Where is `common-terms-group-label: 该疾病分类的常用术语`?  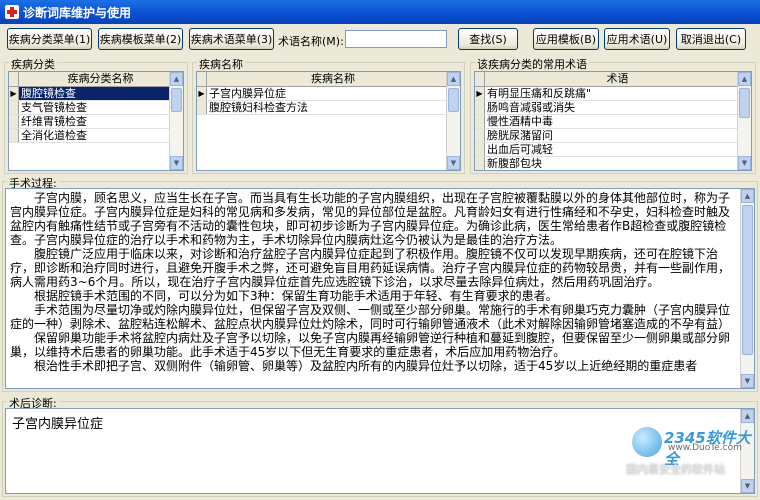
common-terms-group-label: 该疾病分类的常用术语 is located at coordinates (532, 64).